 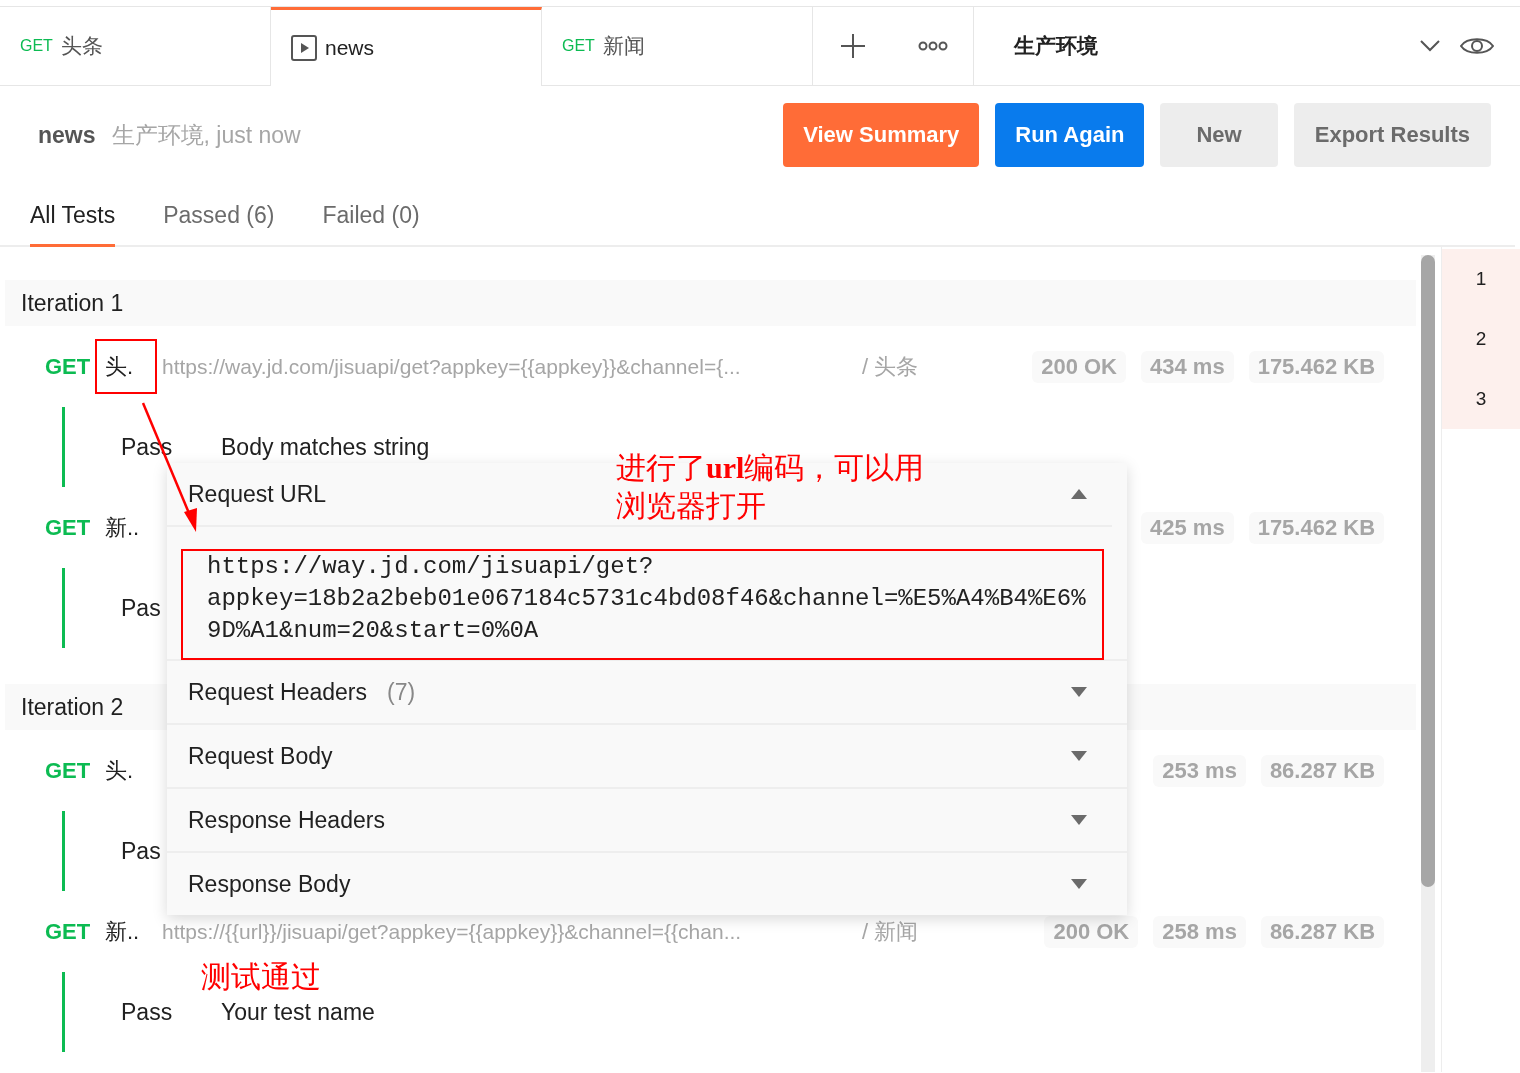 I want to click on url-text: https://way.jd.com/jisuapi/get?appkey=18b2a2beb01e067184c5731c4bd08f46&channel=%E5%A4%B4%E6%9D%A1&num=20&start=0%0A, so click(x=639, y=592).